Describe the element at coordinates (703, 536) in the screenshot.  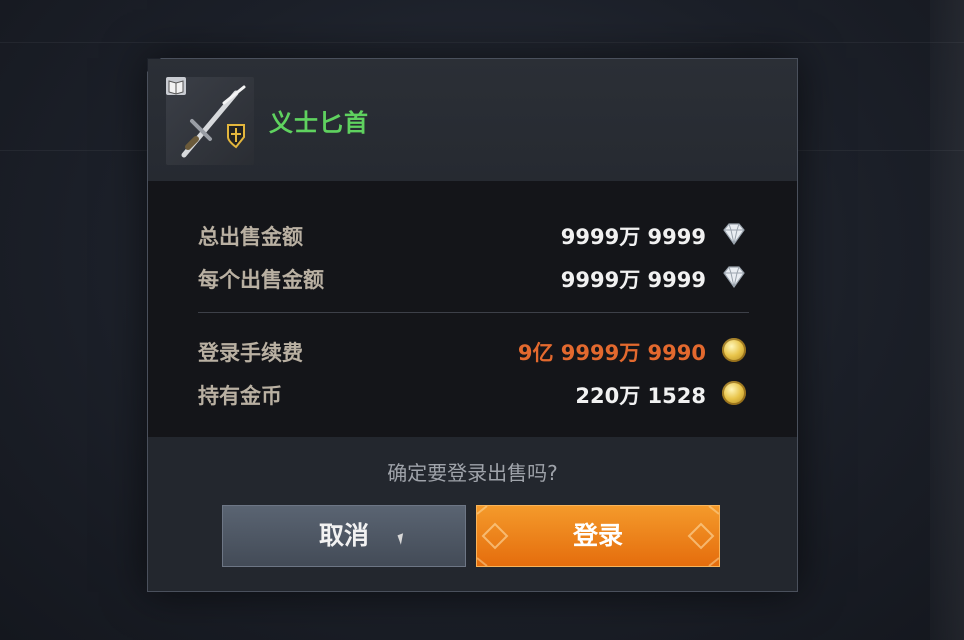
I see `button-ornament-right` at that location.